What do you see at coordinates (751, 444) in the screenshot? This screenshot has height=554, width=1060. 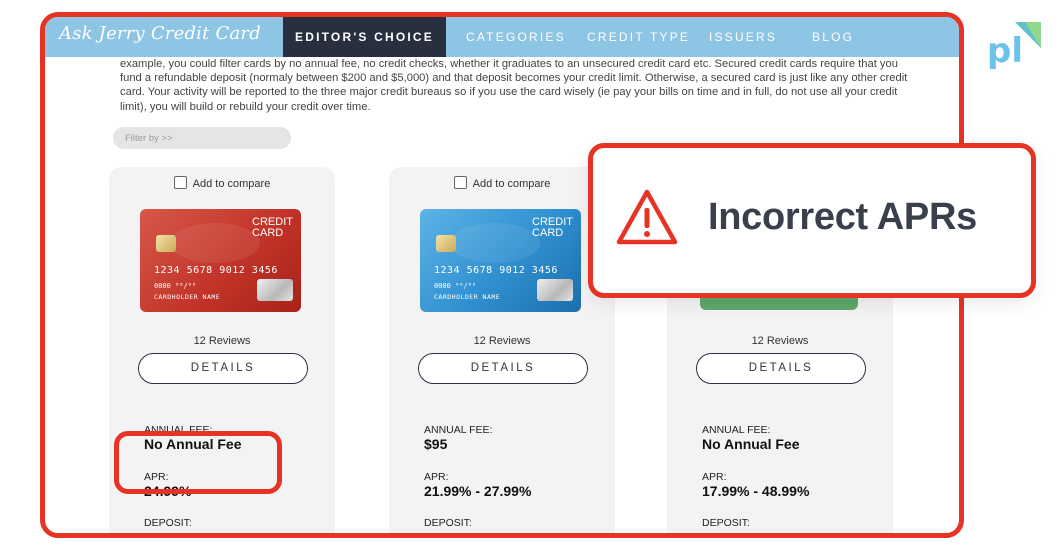 I see `annual-fee-value: No Annual Fee` at bounding box center [751, 444].